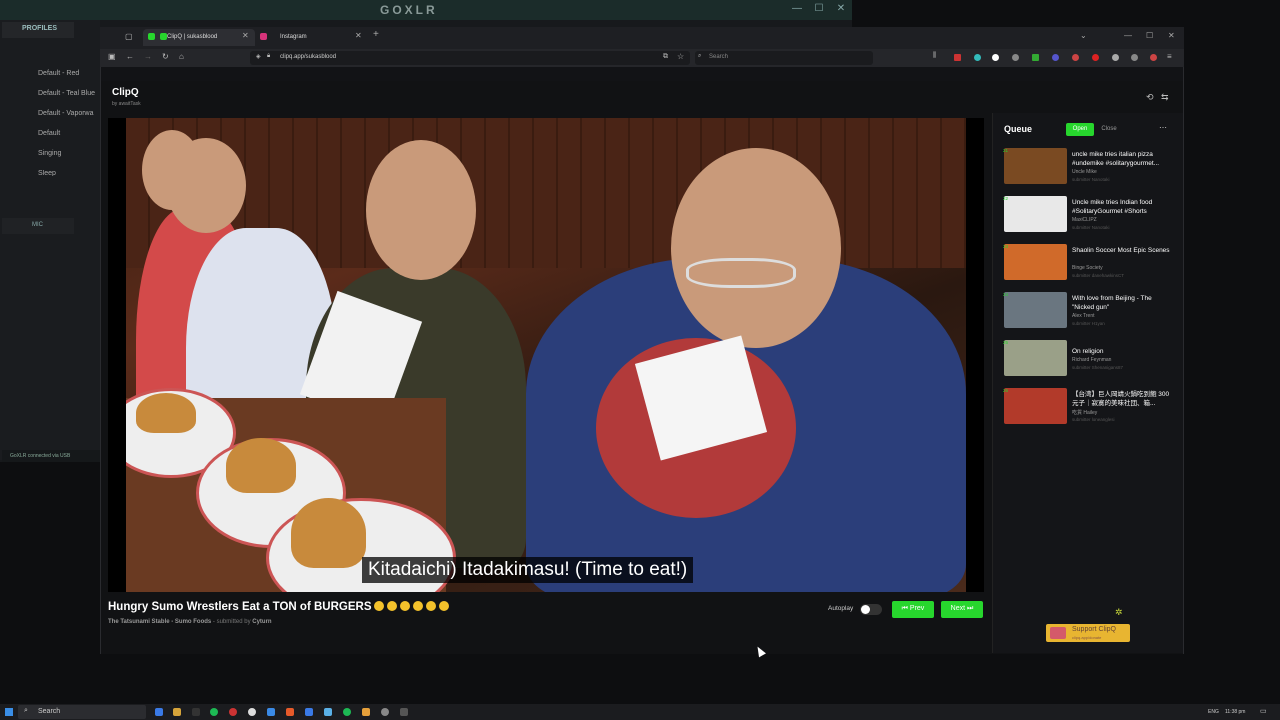  Describe the element at coordinates (700, 56) in the screenshot. I see `search-icon: ⌕` at that location.